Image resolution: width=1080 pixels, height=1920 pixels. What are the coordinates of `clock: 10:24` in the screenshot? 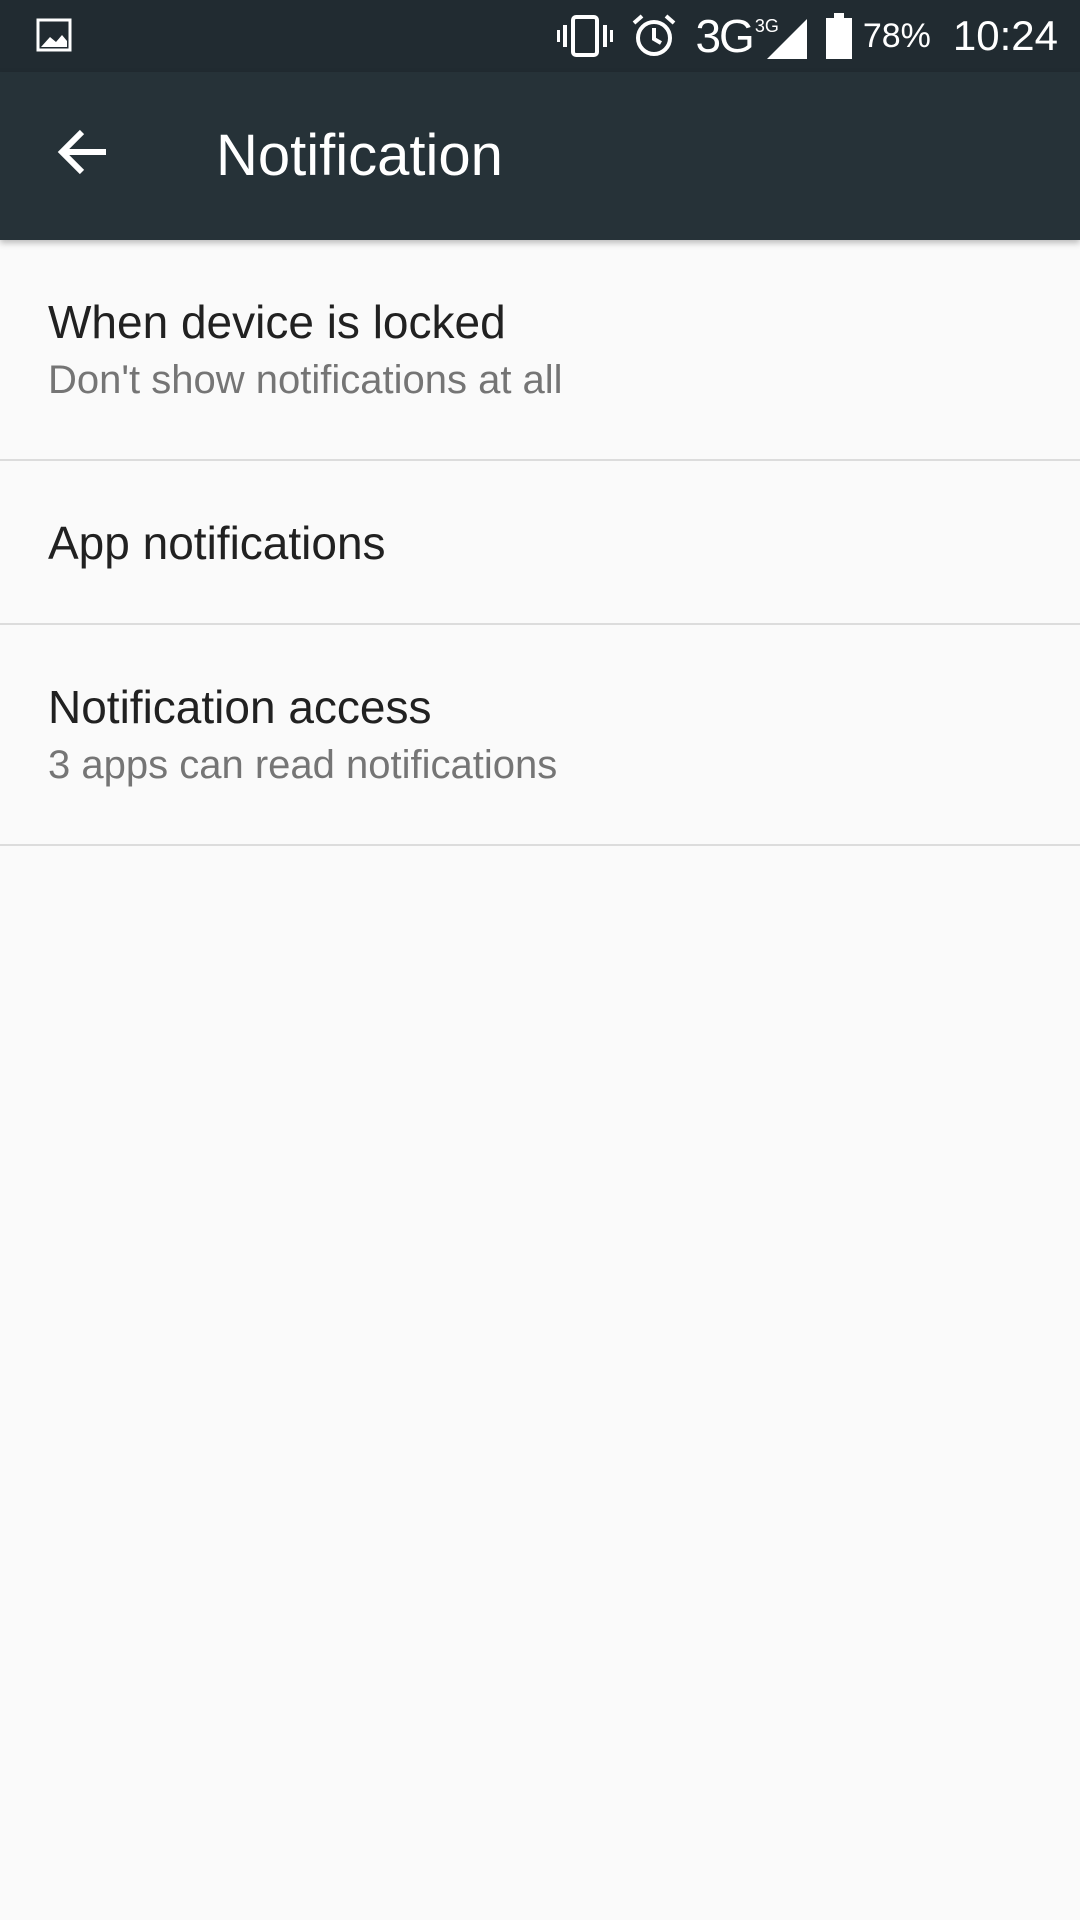 It's located at (1005, 35).